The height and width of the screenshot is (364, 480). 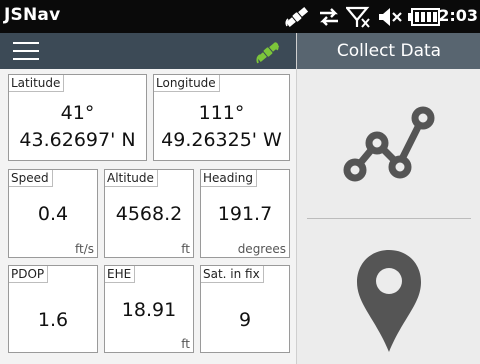 I want to click on no-signal-icon, so click(x=358, y=17).